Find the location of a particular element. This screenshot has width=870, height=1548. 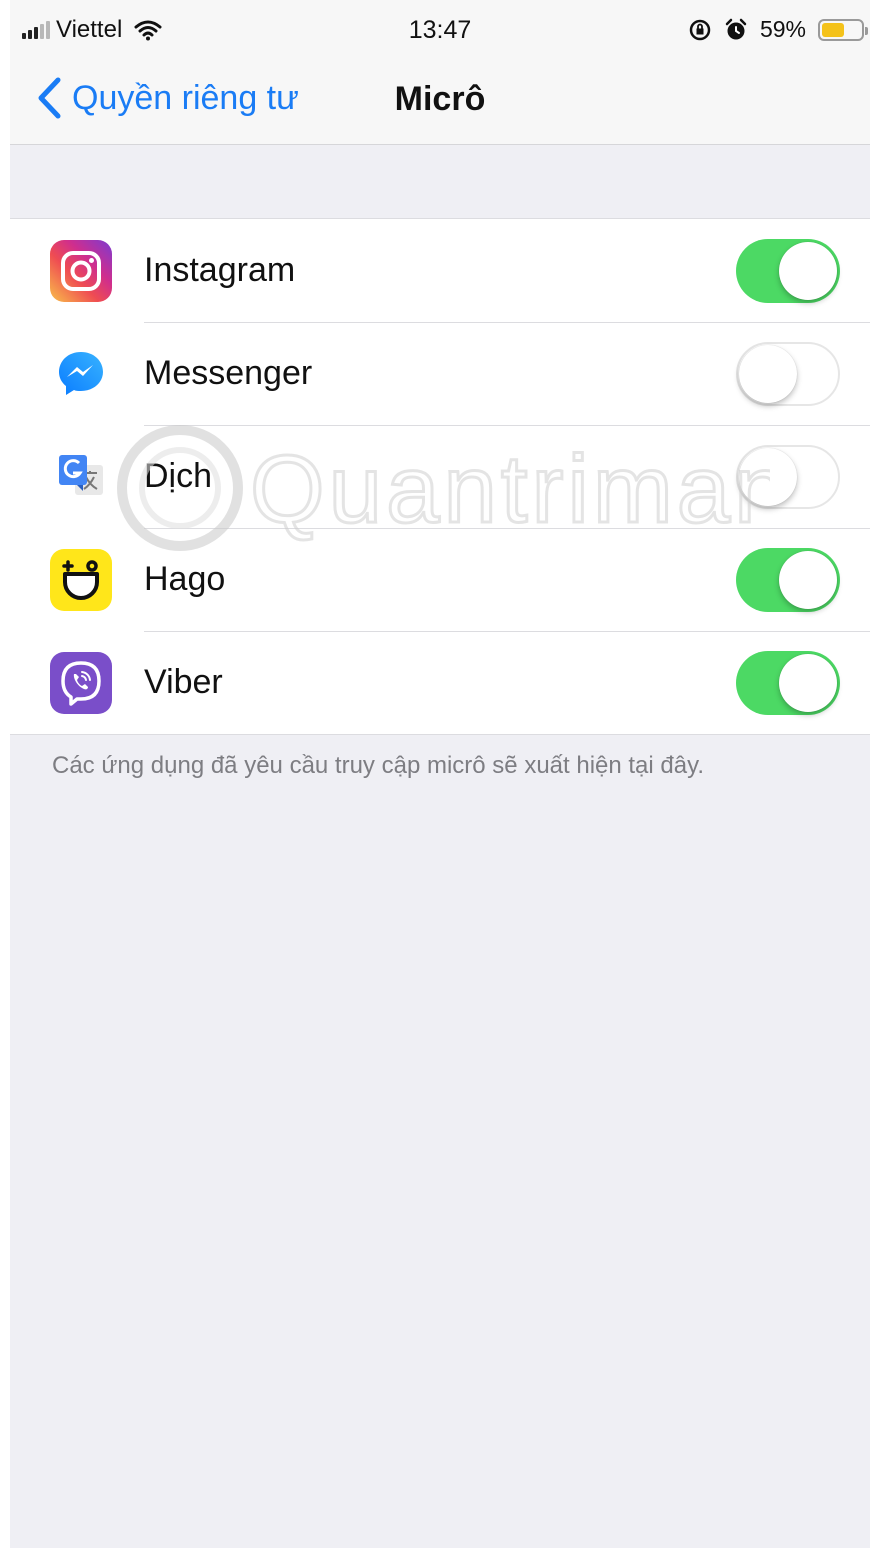

messenger-mic-toggle is located at coordinates (788, 373).